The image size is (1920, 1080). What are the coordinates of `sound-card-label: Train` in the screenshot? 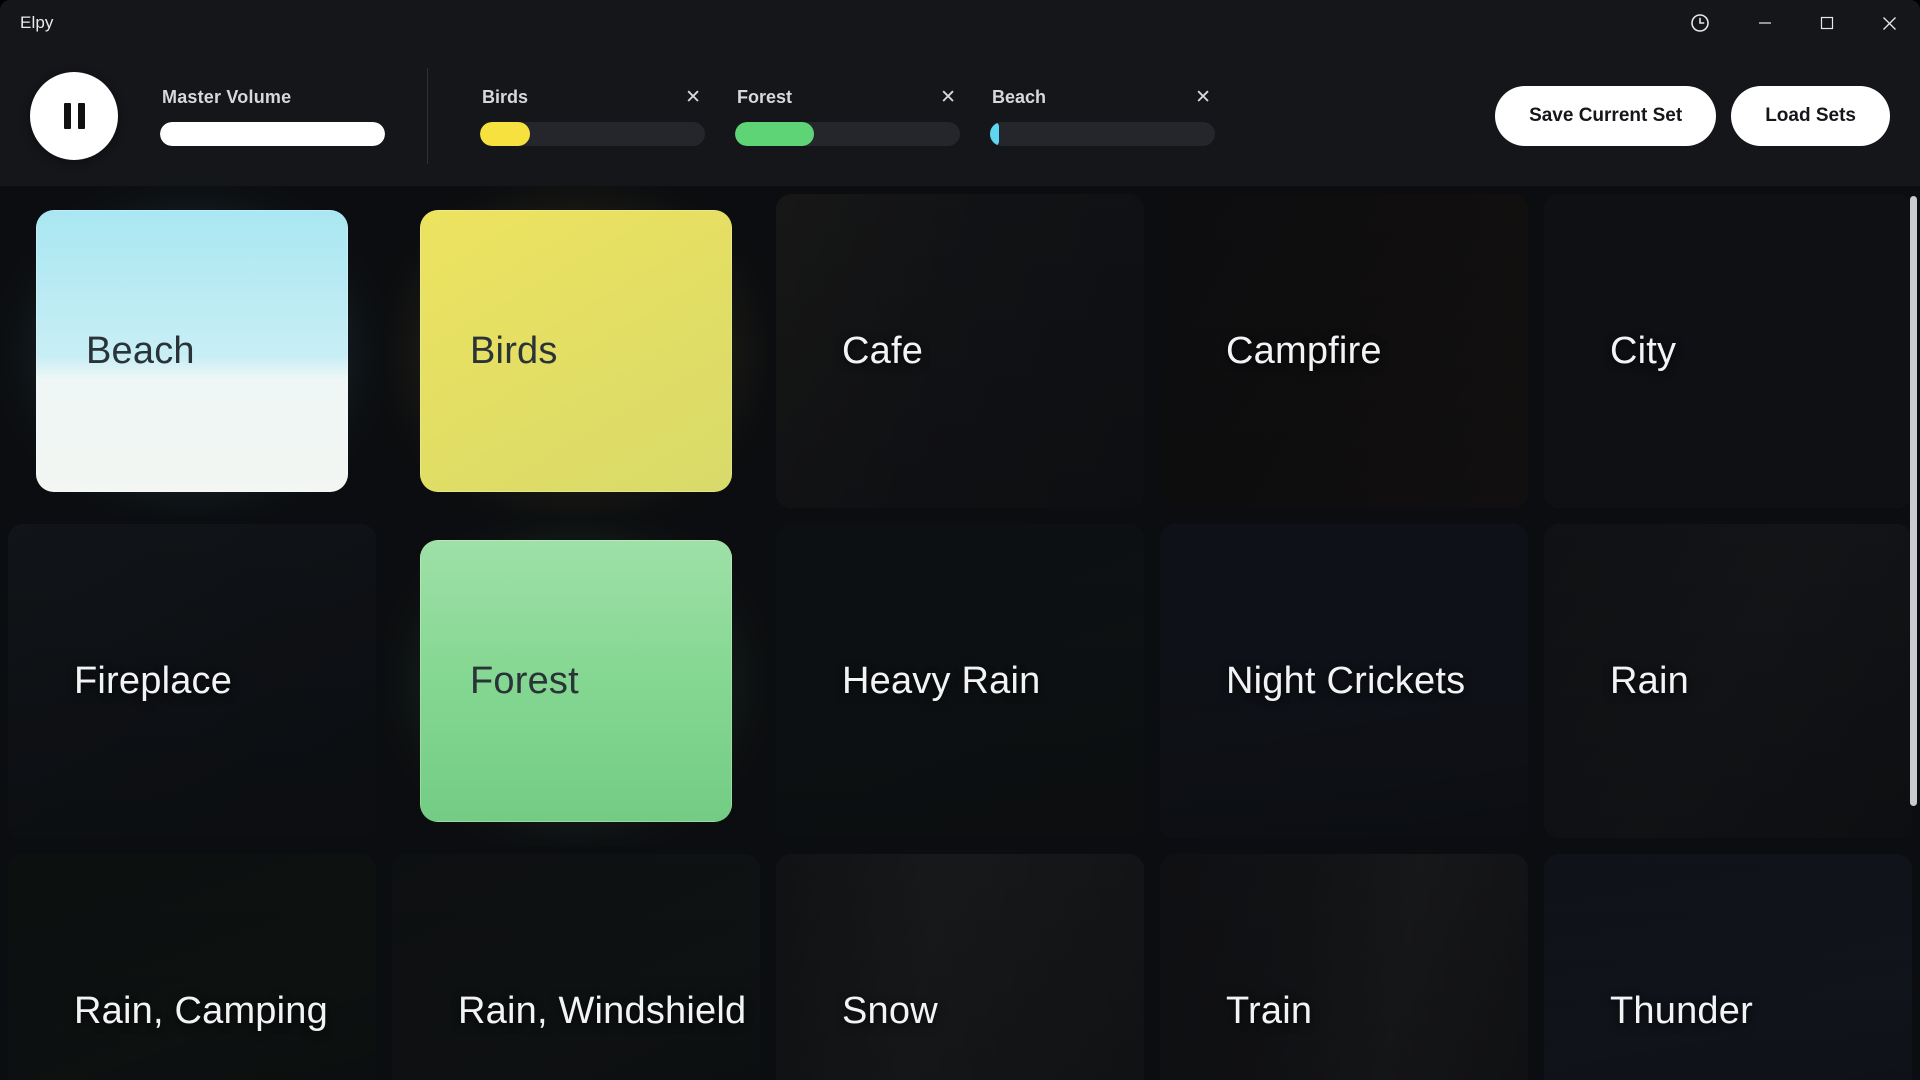 It's located at (1269, 1010).